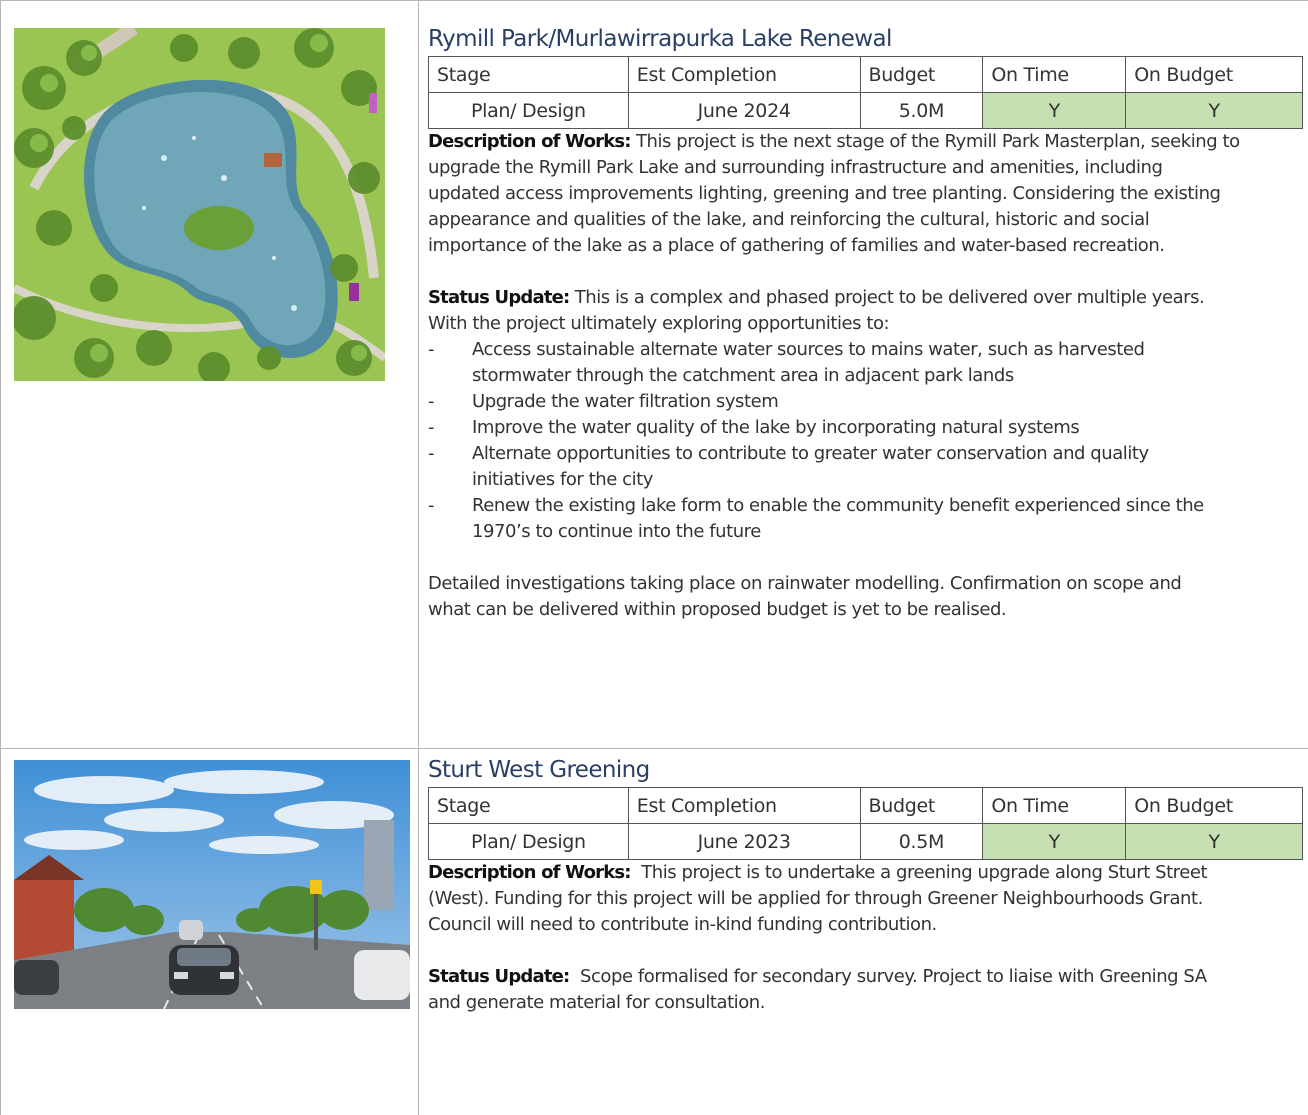 This screenshot has width=1308, height=1115. Describe the element at coordinates (418, 557) in the screenshot. I see `column-divider` at that location.